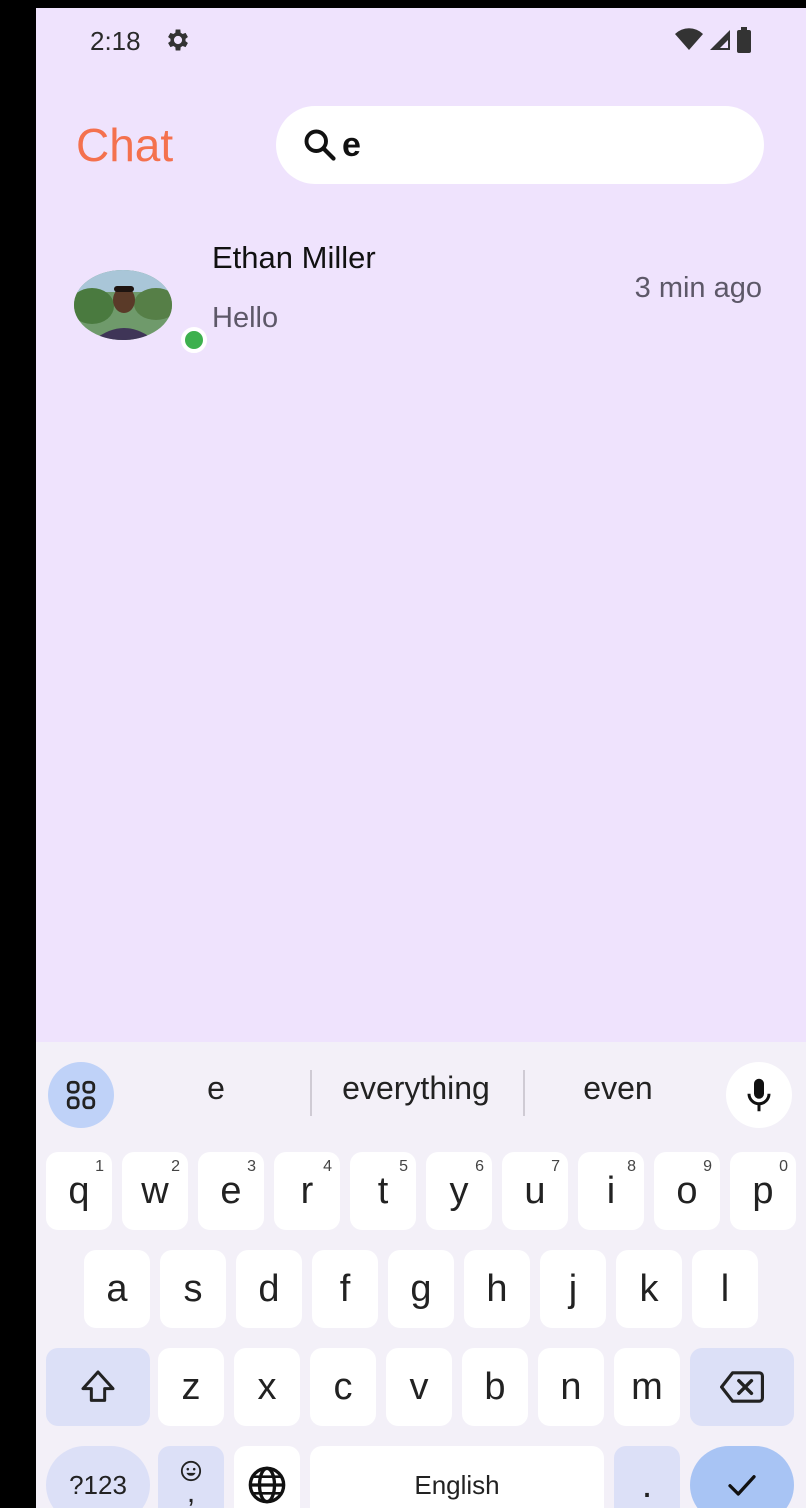  Describe the element at coordinates (178, 40) in the screenshot. I see `gear-icon` at that location.